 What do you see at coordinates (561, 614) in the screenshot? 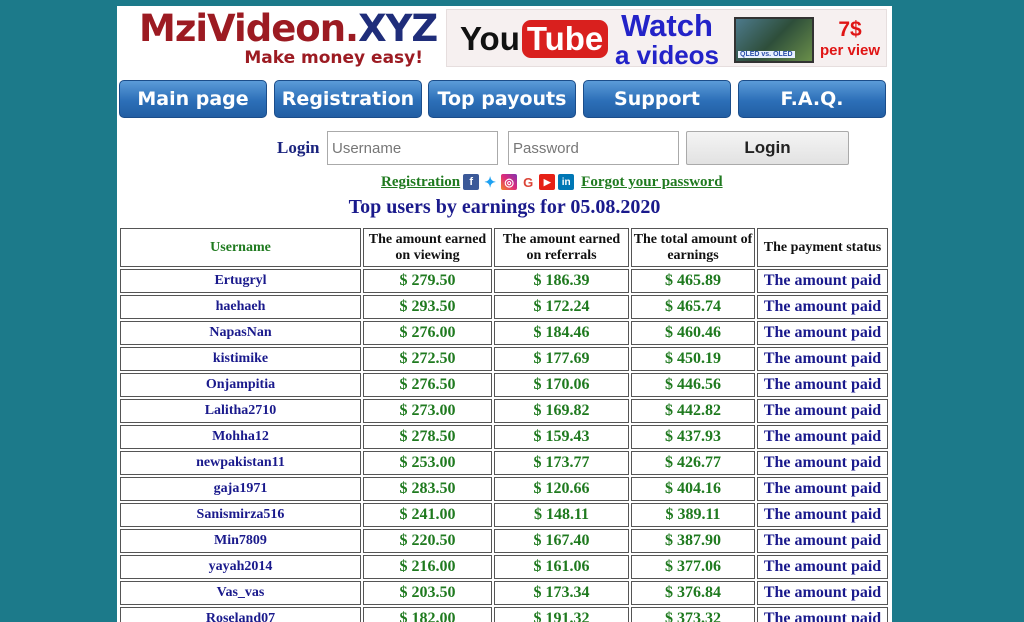
I see `referrals-cell: $ 191.32` at bounding box center [561, 614].